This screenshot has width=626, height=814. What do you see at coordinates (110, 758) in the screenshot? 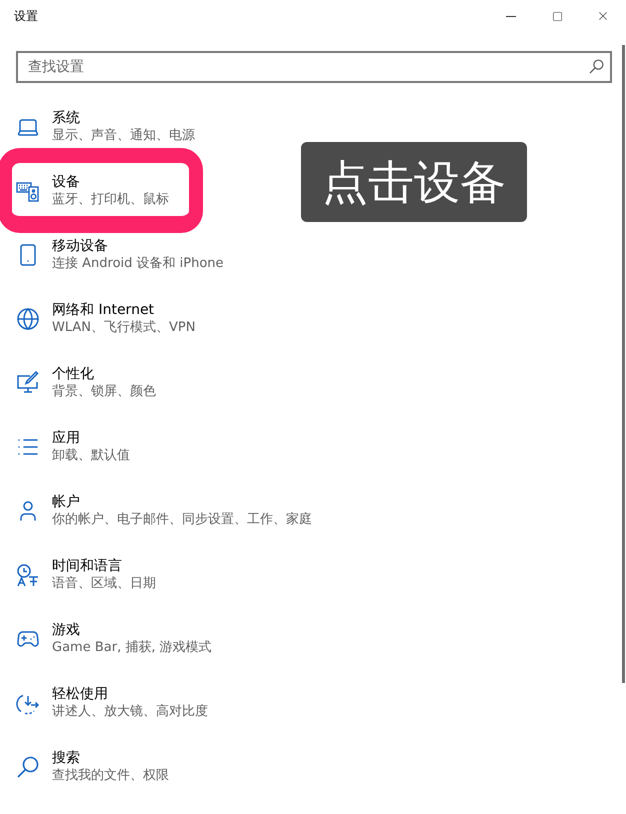
I see `category-title: 搜索` at bounding box center [110, 758].